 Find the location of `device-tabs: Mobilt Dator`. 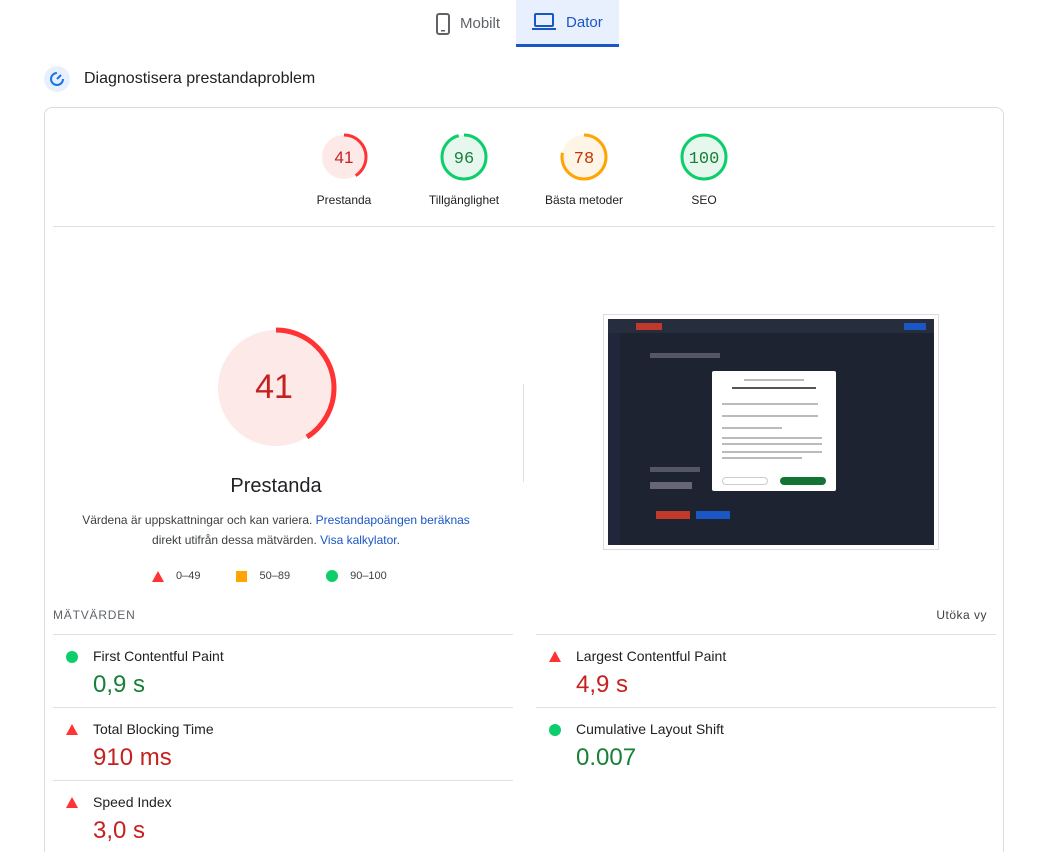

device-tabs: Mobilt Dator is located at coordinates (519, 23).